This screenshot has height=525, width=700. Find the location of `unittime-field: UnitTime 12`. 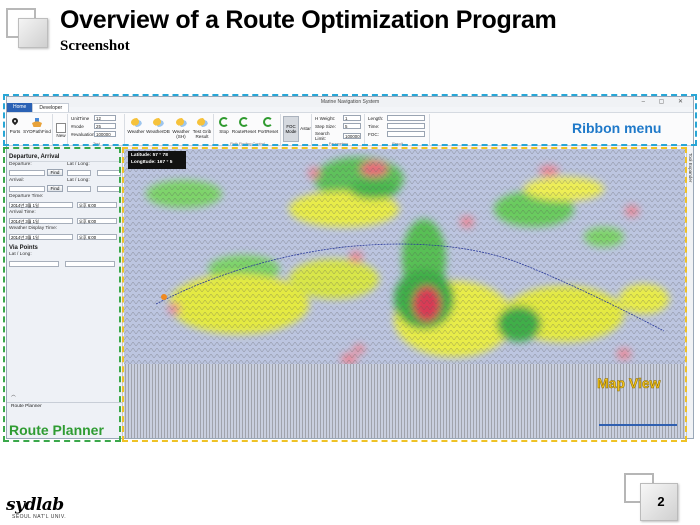

unittime-field: UnitTime 12 is located at coordinates (93, 118).